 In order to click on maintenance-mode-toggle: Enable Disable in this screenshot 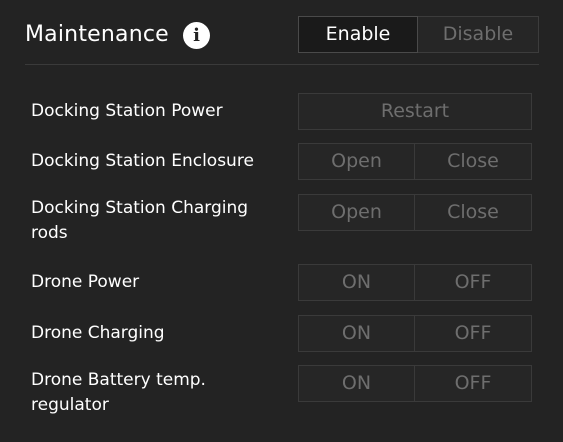, I will do `click(418, 34)`.